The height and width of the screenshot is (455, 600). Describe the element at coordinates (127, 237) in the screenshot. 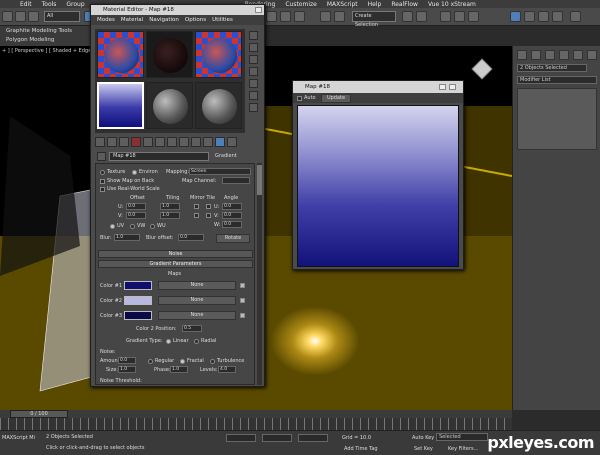

I see `blur-field: 1.0` at that location.